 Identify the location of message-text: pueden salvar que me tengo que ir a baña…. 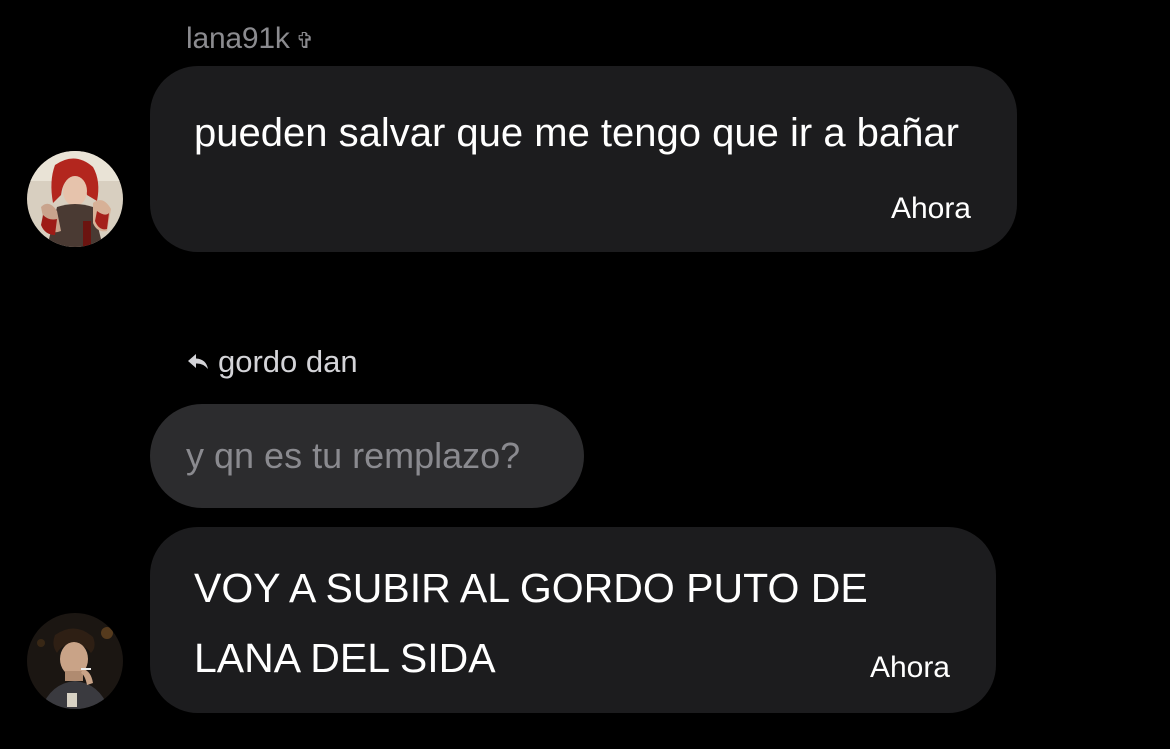
(576, 133).